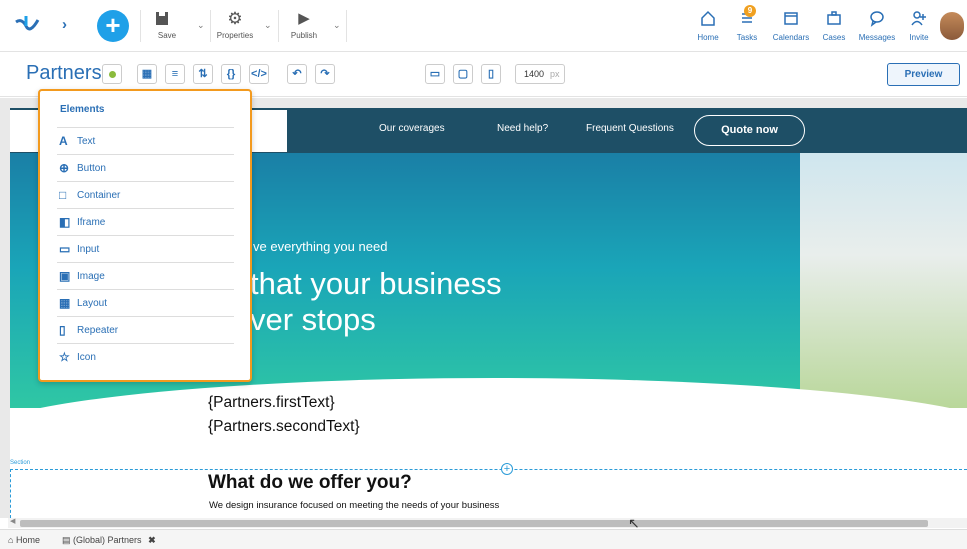  I want to click on element-label: Input, so click(88, 249).